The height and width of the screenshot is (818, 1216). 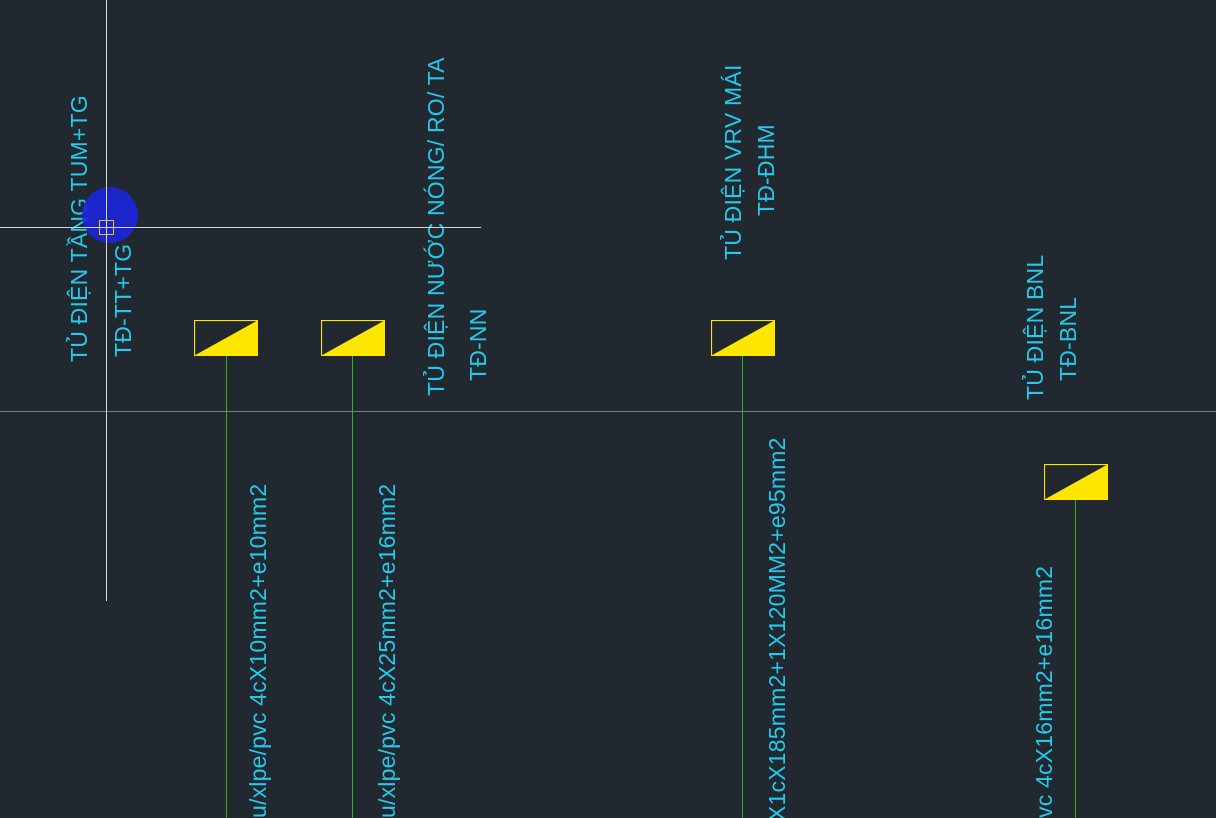 I want to click on cable-spec-label: vc 4cX16mm2+e16mm2, so click(x=1044, y=692).